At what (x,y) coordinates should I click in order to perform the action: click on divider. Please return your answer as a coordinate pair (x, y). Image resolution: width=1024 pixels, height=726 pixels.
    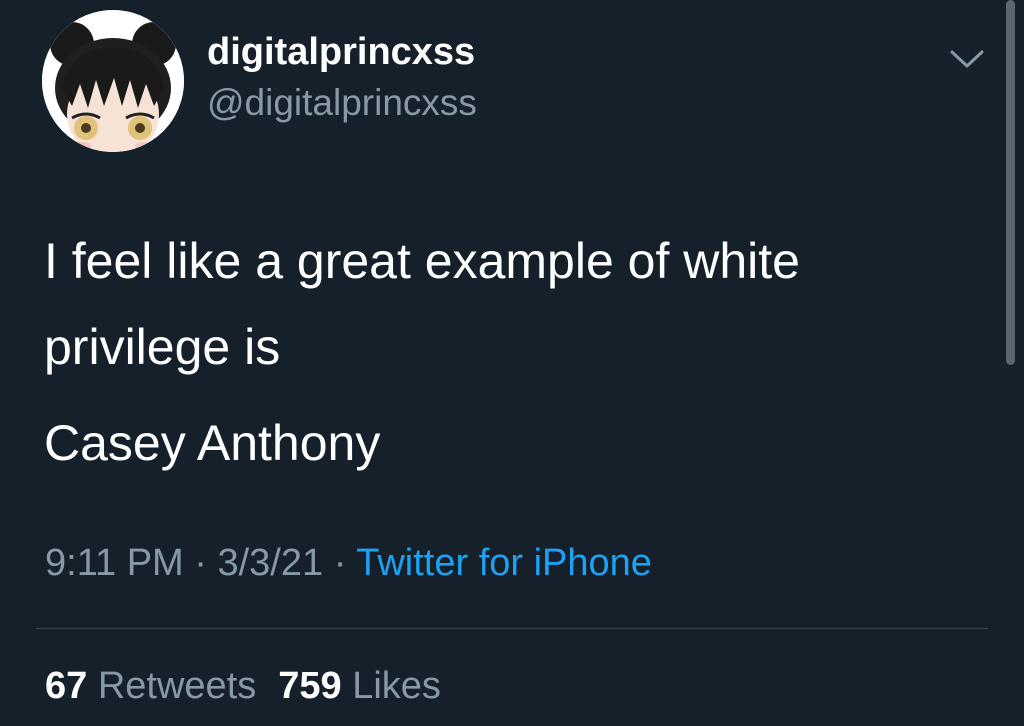
    Looking at the image, I should click on (512, 628).